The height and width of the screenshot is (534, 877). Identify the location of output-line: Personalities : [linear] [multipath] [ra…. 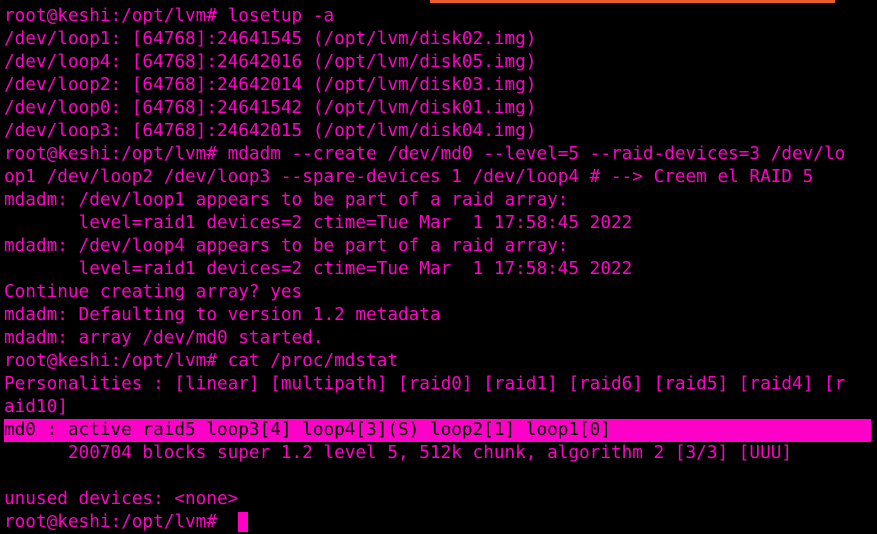
(425, 384).